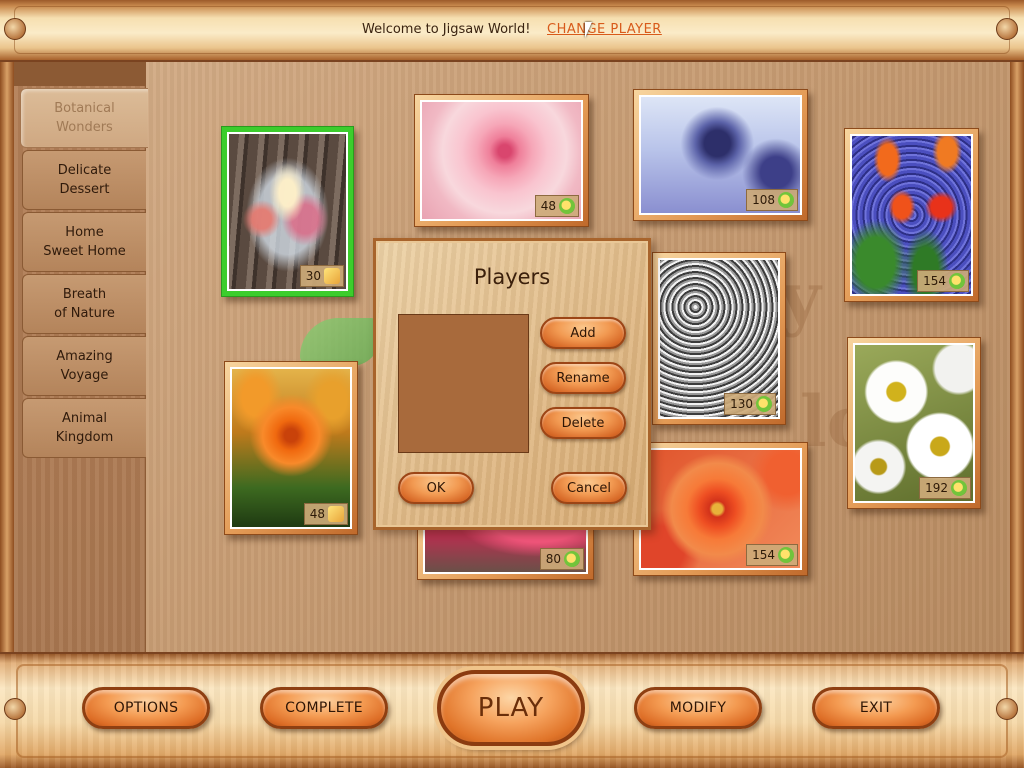 This screenshot has height=768, width=1024. I want to click on puzzle-image: 130, so click(719, 338).